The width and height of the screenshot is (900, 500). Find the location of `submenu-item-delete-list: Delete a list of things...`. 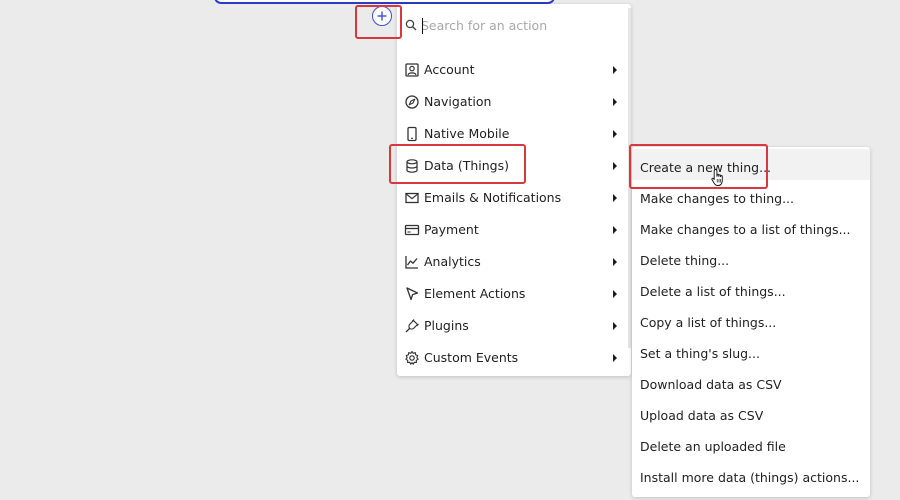

submenu-item-delete-list: Delete a list of things... is located at coordinates (751, 288).